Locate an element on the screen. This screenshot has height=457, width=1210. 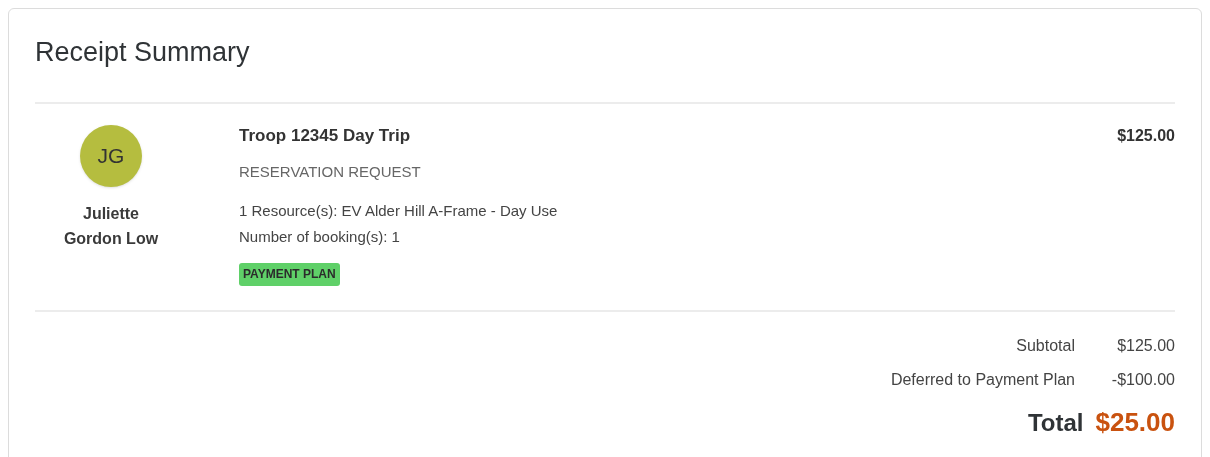
summary-value: -$100.00 is located at coordinates (1142, 380).